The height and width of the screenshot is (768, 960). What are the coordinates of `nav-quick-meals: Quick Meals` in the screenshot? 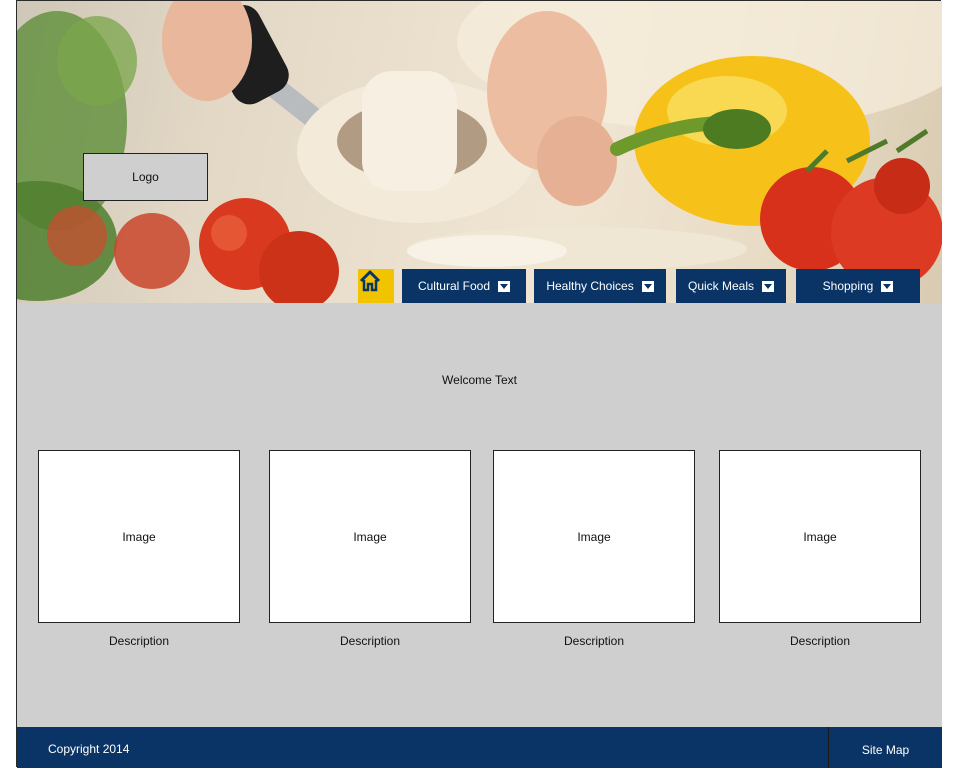 It's located at (731, 286).